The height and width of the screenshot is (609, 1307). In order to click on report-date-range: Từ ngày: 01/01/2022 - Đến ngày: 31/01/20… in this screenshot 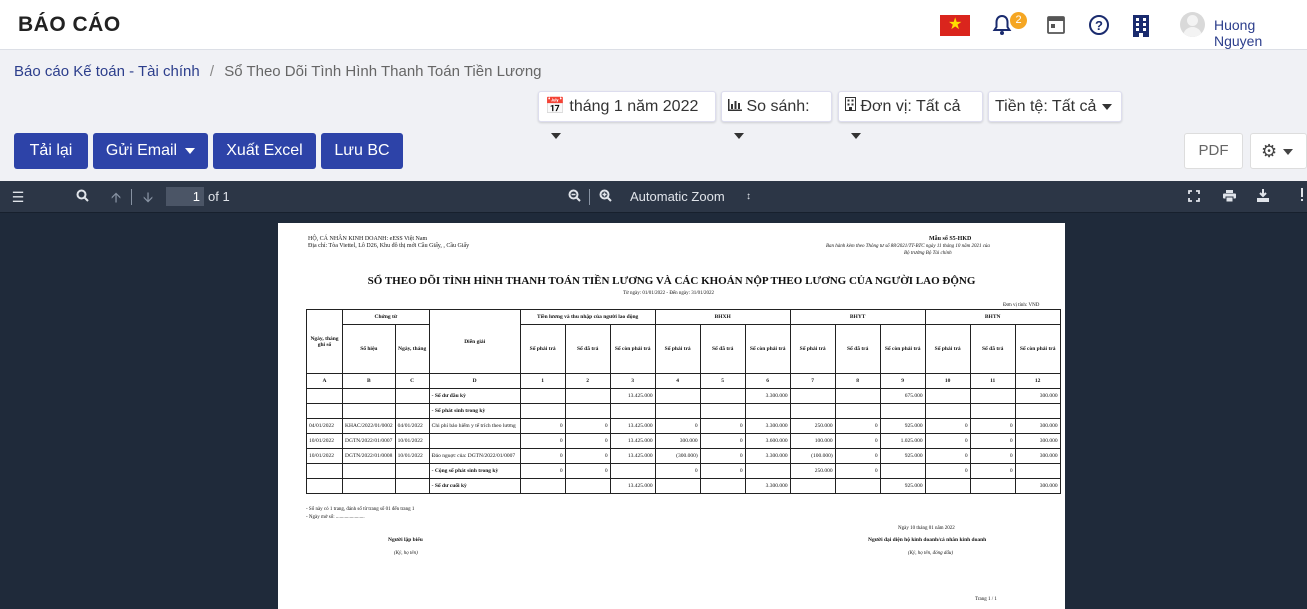, I will do `click(669, 293)`.